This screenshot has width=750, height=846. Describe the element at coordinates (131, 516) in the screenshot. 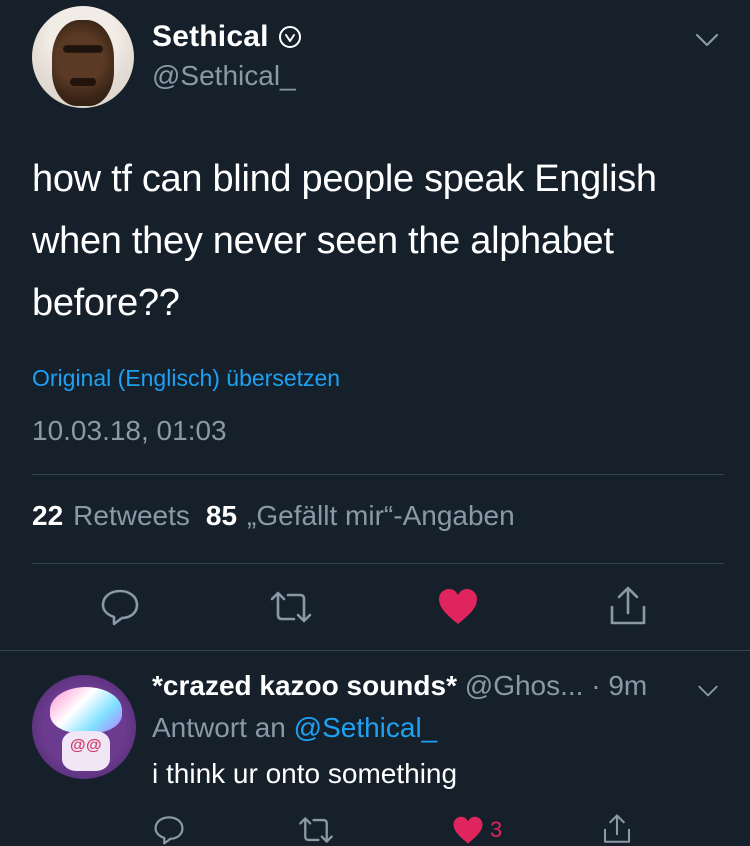

I see `retweet-label: Retweets` at that location.